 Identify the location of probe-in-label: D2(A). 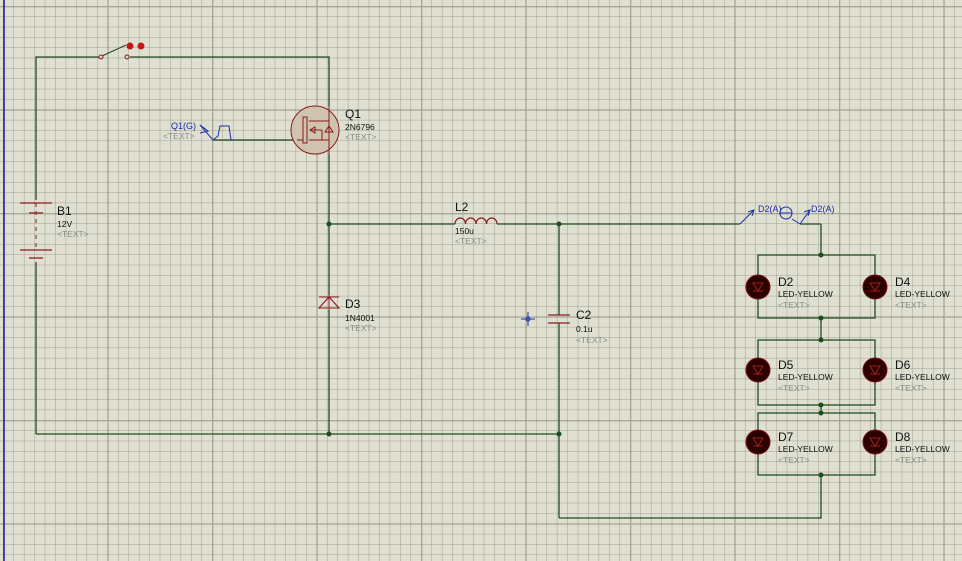
(770, 209).